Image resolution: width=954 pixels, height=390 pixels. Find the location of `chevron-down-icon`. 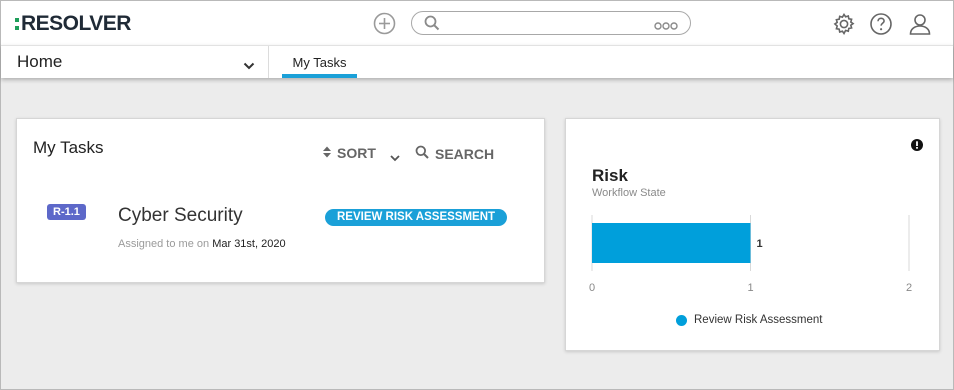

chevron-down-icon is located at coordinates (249, 66).